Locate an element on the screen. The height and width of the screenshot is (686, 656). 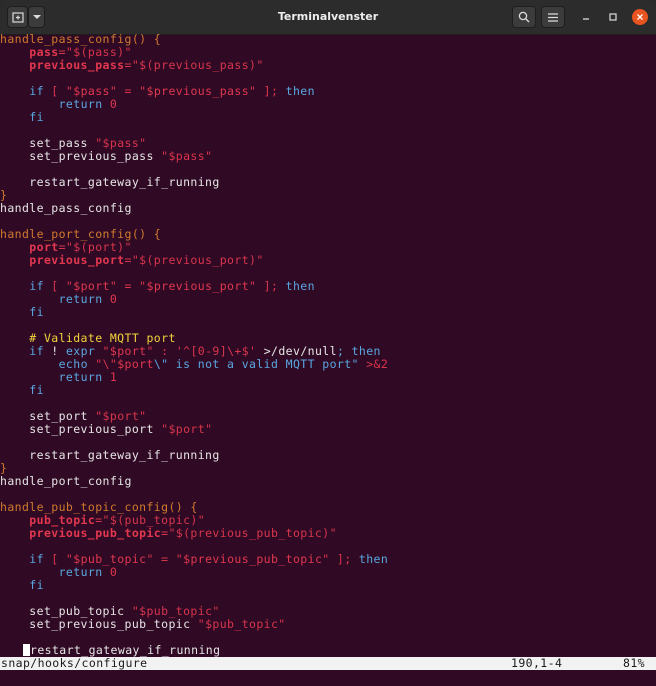
code-line: set_port "$port" is located at coordinates (73, 416).